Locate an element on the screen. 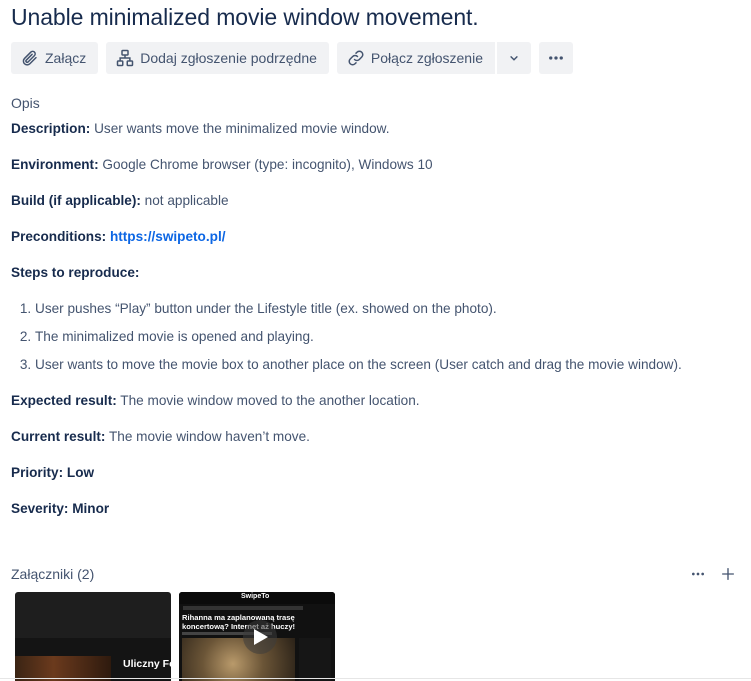 Image resolution: width=751 pixels, height=681 pixels. current-value: The movie window haven’t move. is located at coordinates (207, 436).